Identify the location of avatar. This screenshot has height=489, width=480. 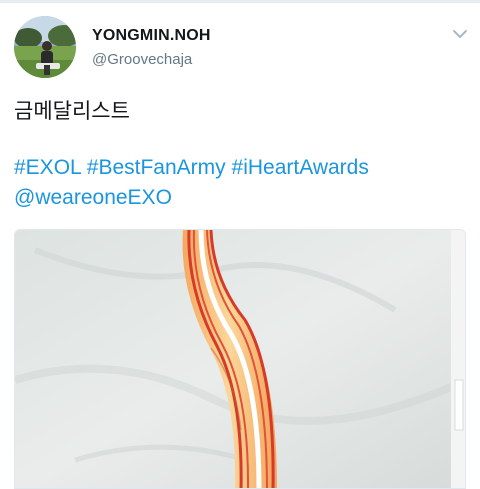
(45, 47).